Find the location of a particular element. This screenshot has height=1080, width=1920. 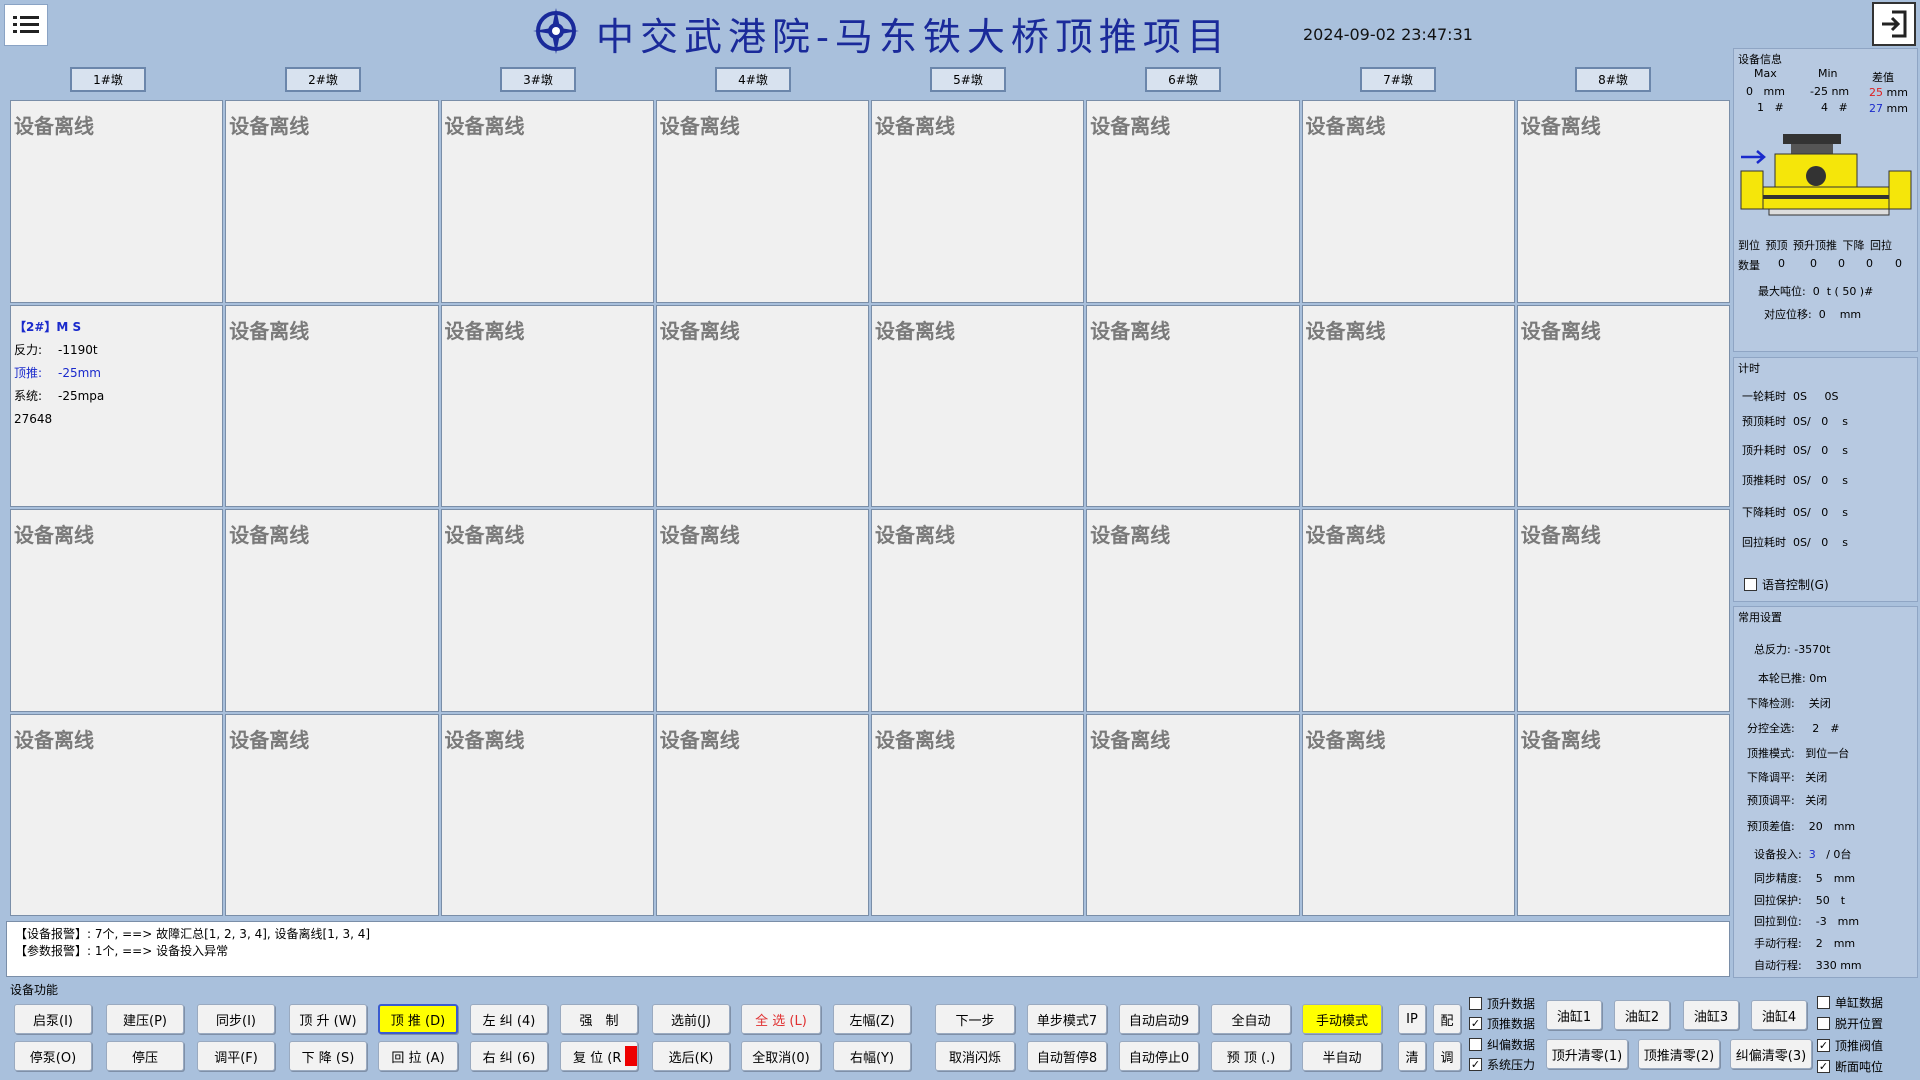

start-pump-button: 启泵(I) is located at coordinates (53, 1019).